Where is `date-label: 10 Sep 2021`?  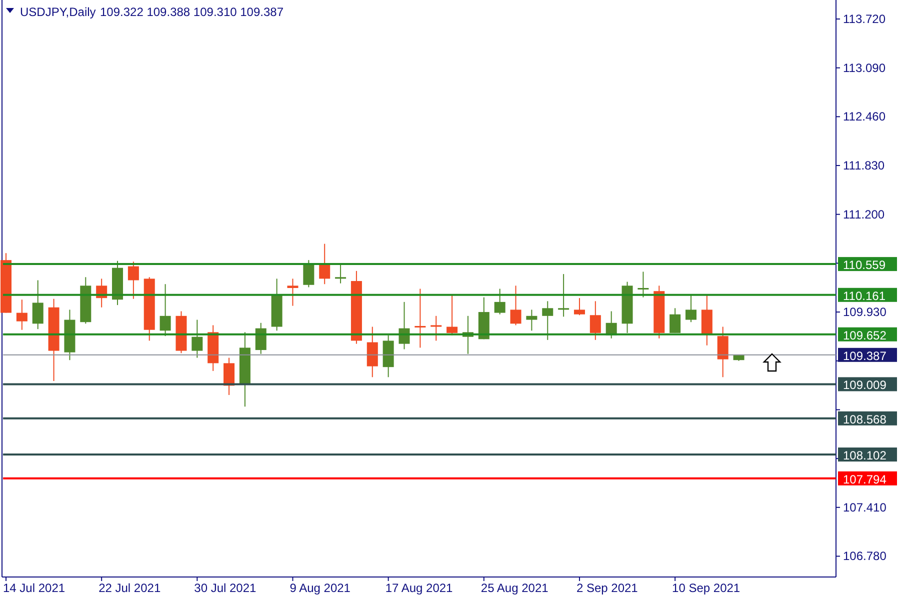
date-label: 10 Sep 2021 is located at coordinates (706, 588).